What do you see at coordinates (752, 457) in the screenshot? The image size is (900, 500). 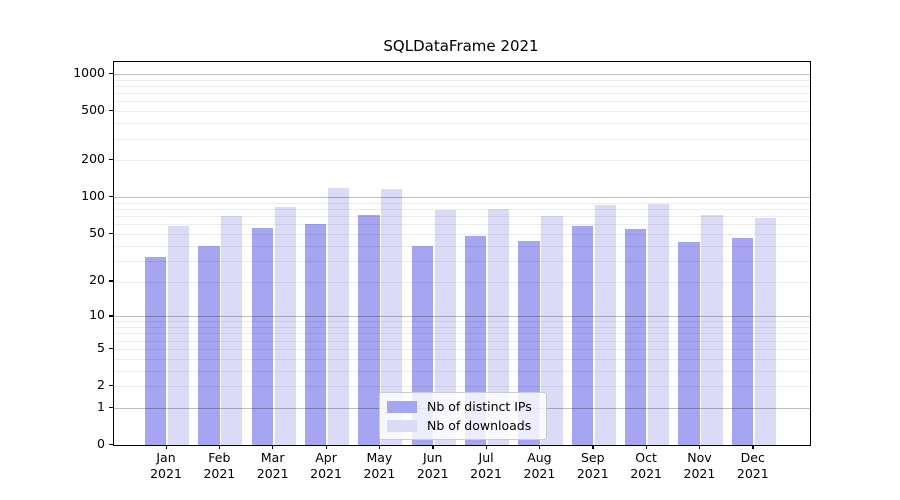 I see `x-tick-month: Dec` at bounding box center [752, 457].